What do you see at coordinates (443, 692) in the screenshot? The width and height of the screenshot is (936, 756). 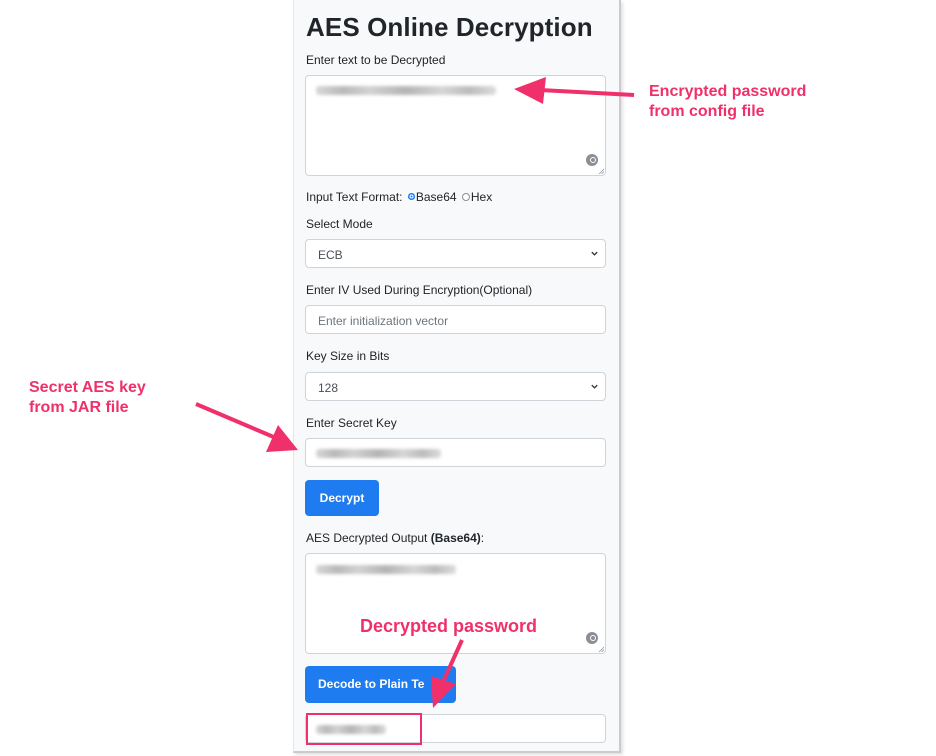 I see `arrow-decrypted-head` at bounding box center [443, 692].